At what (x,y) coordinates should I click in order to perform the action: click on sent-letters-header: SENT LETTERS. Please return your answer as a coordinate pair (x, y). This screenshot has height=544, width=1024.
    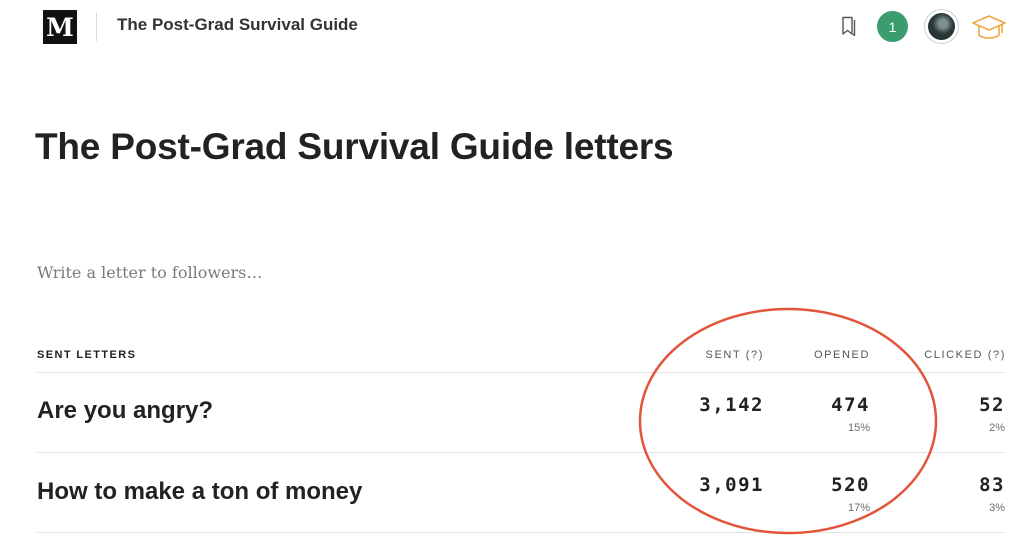
    Looking at the image, I should click on (87, 355).